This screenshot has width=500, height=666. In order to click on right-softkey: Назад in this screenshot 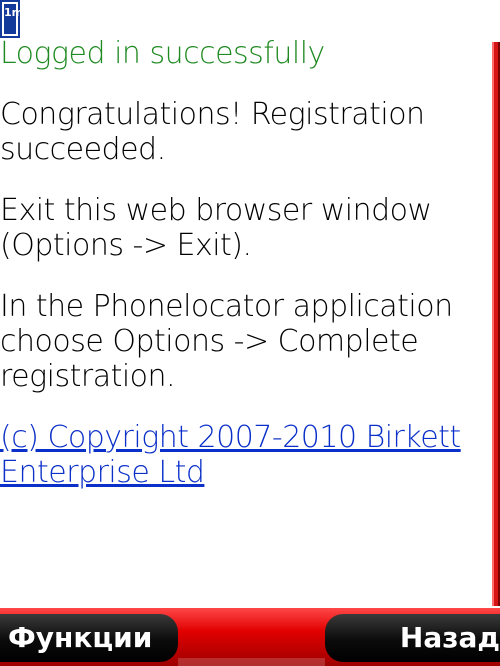, I will do `click(412, 638)`.